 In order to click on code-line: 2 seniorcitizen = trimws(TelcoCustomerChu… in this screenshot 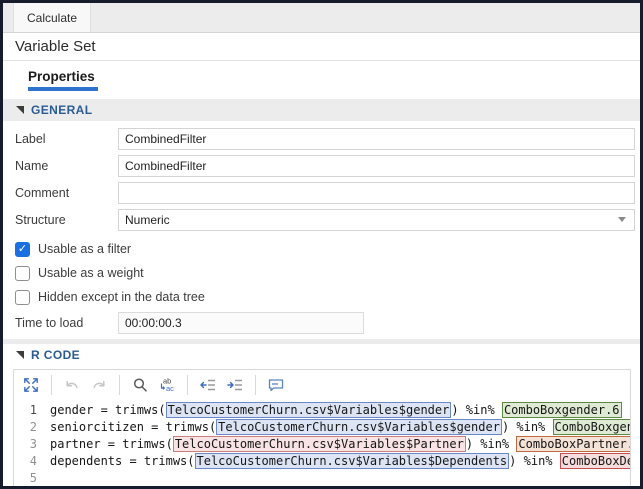, I will do `click(322, 427)`.